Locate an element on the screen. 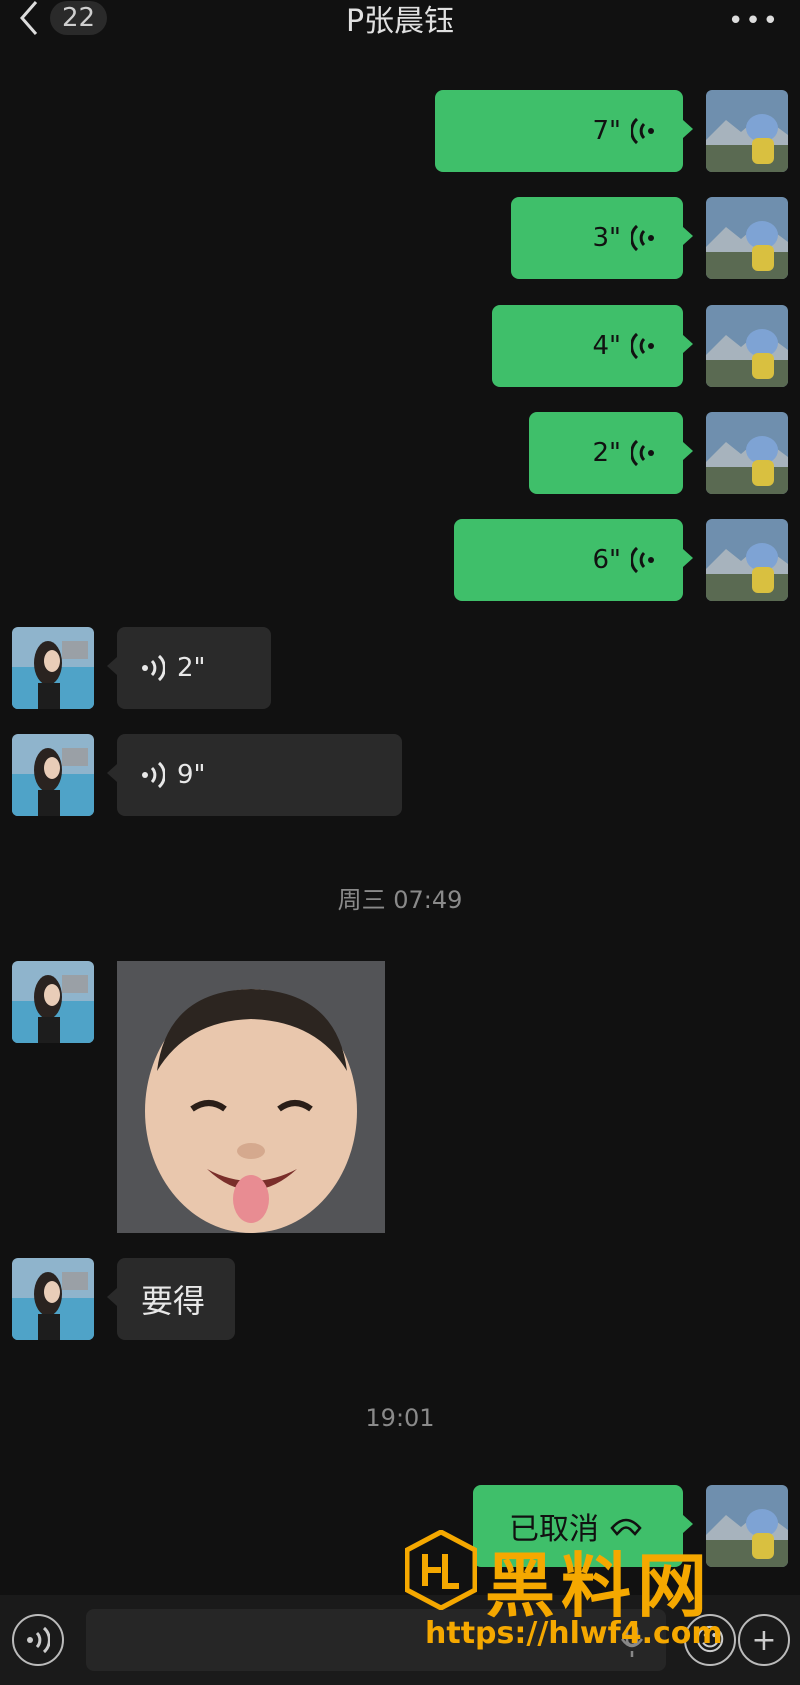 This screenshot has width=800, height=1685. watermark-url: https://hlwf4.com is located at coordinates (574, 1633).